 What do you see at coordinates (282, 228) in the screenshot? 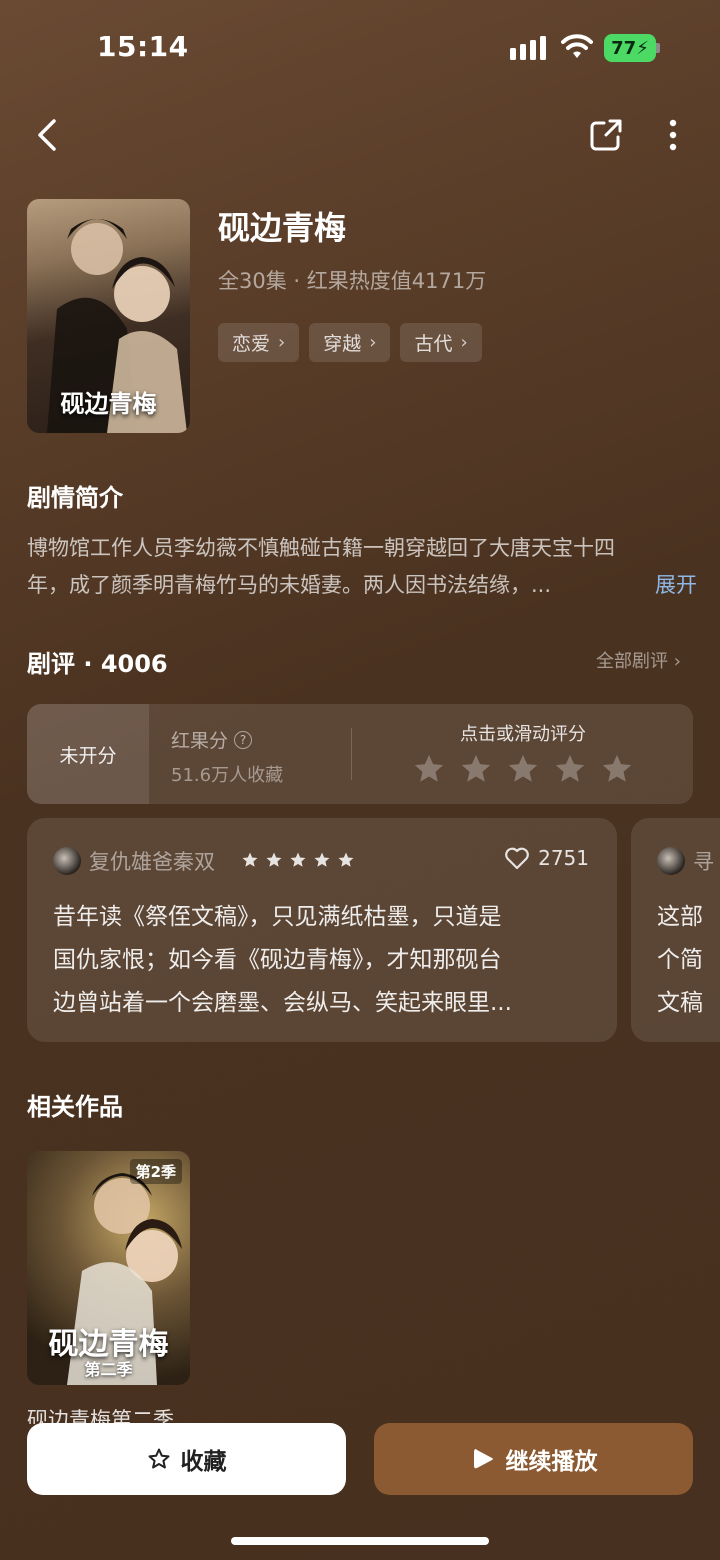
I see `drama-title: 砚边青梅` at bounding box center [282, 228].